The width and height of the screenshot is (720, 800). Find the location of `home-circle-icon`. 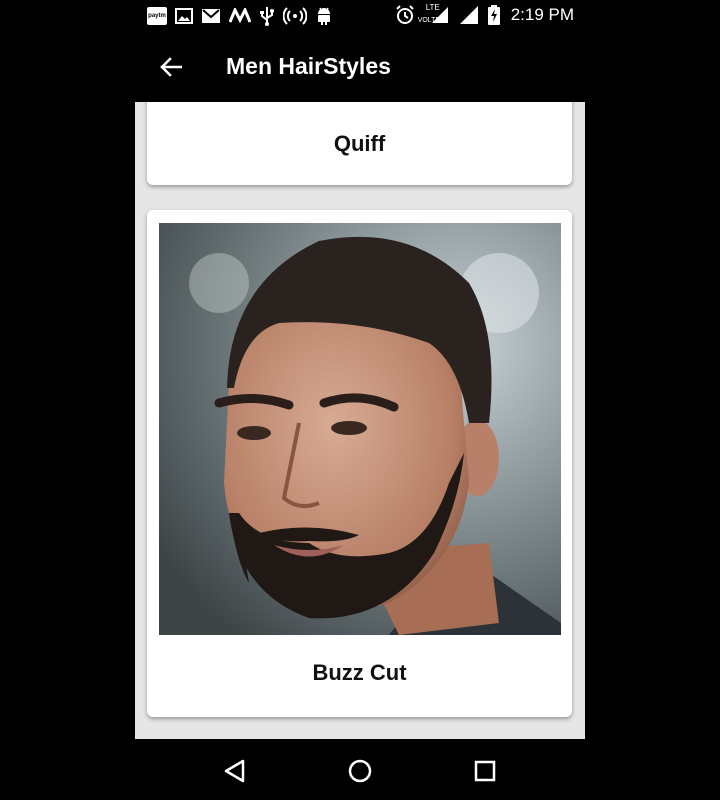

home-circle-icon is located at coordinates (360, 771).